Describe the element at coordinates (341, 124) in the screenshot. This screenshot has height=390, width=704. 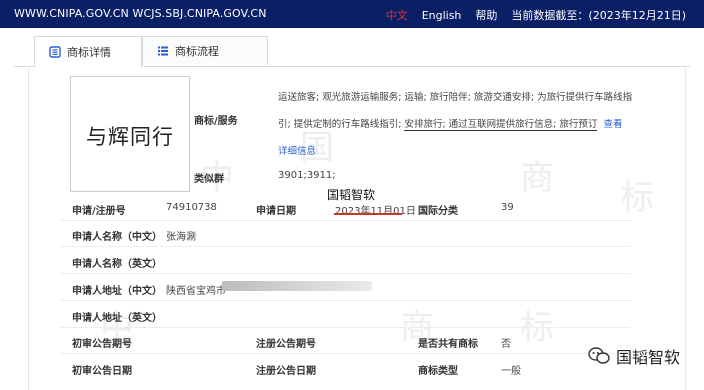
I see `services-text: 引; 提供定制的行车路线指引;` at that location.